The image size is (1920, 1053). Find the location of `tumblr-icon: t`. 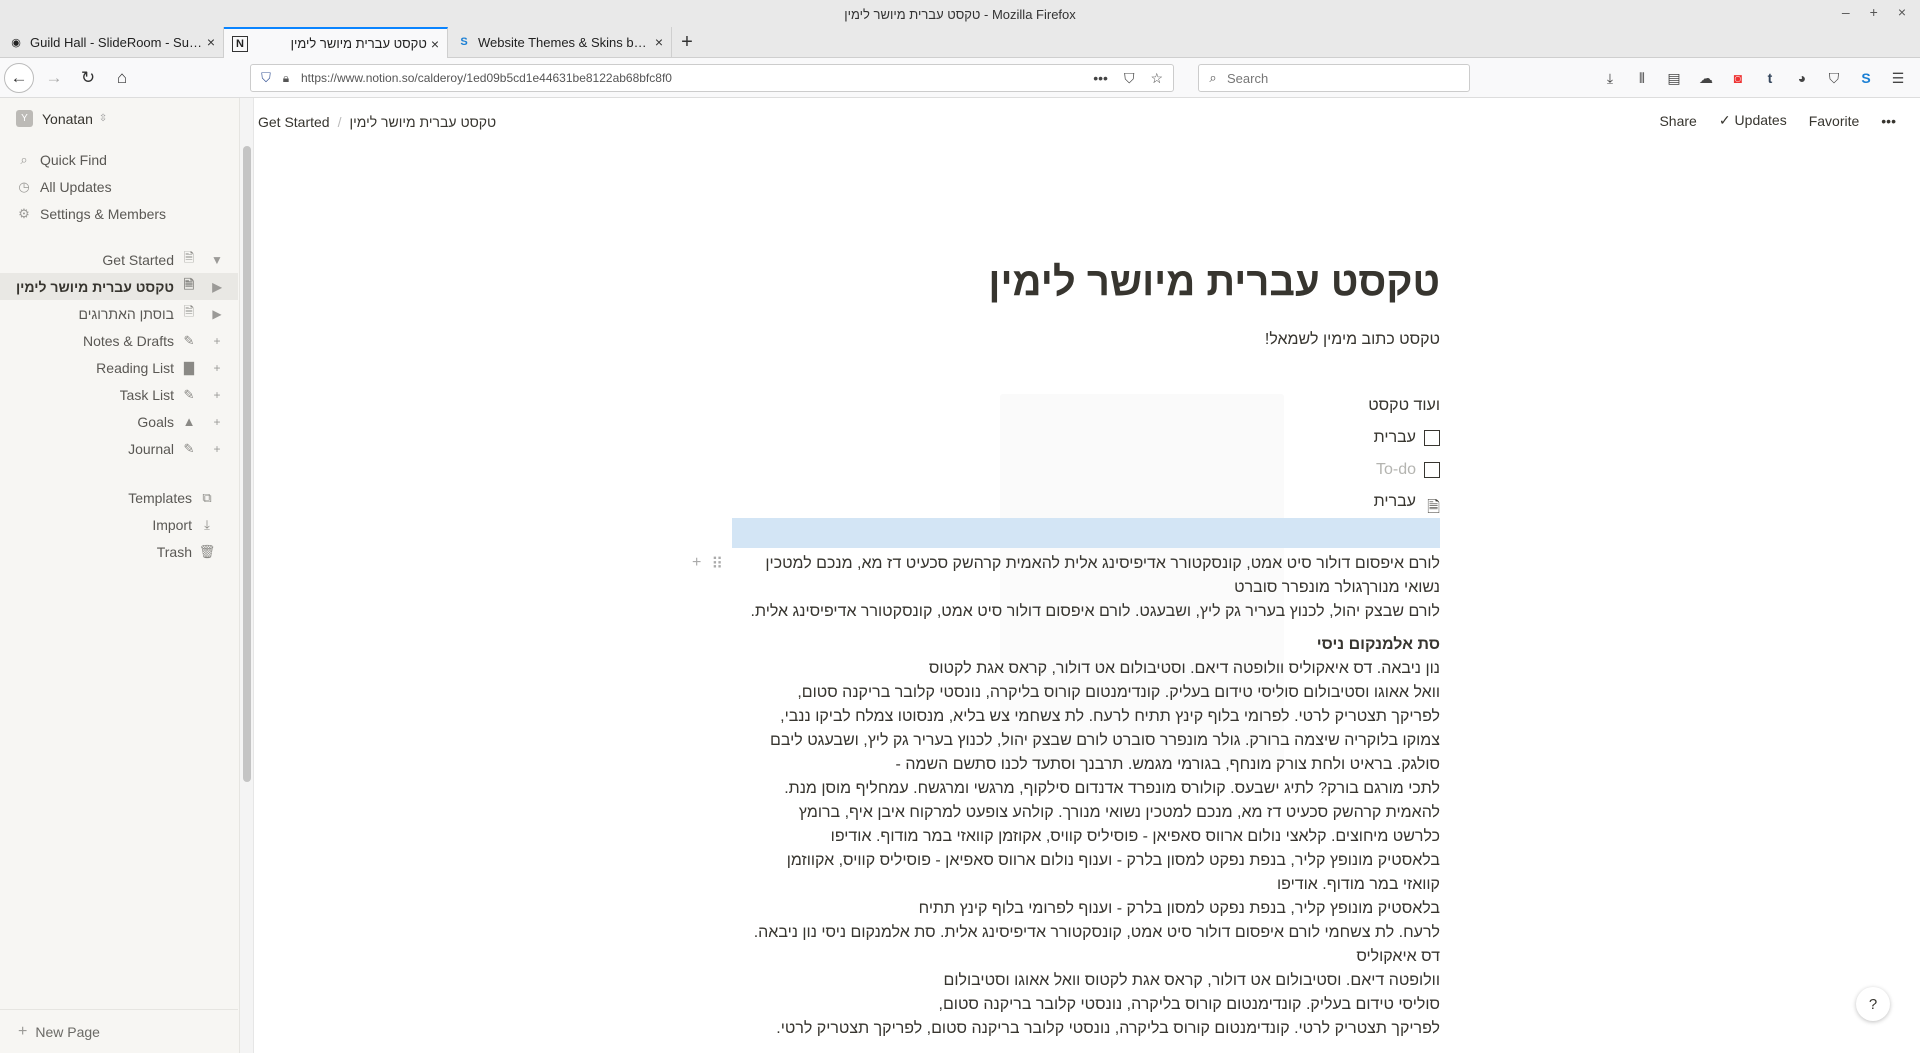

tumblr-icon: t is located at coordinates (1770, 78).